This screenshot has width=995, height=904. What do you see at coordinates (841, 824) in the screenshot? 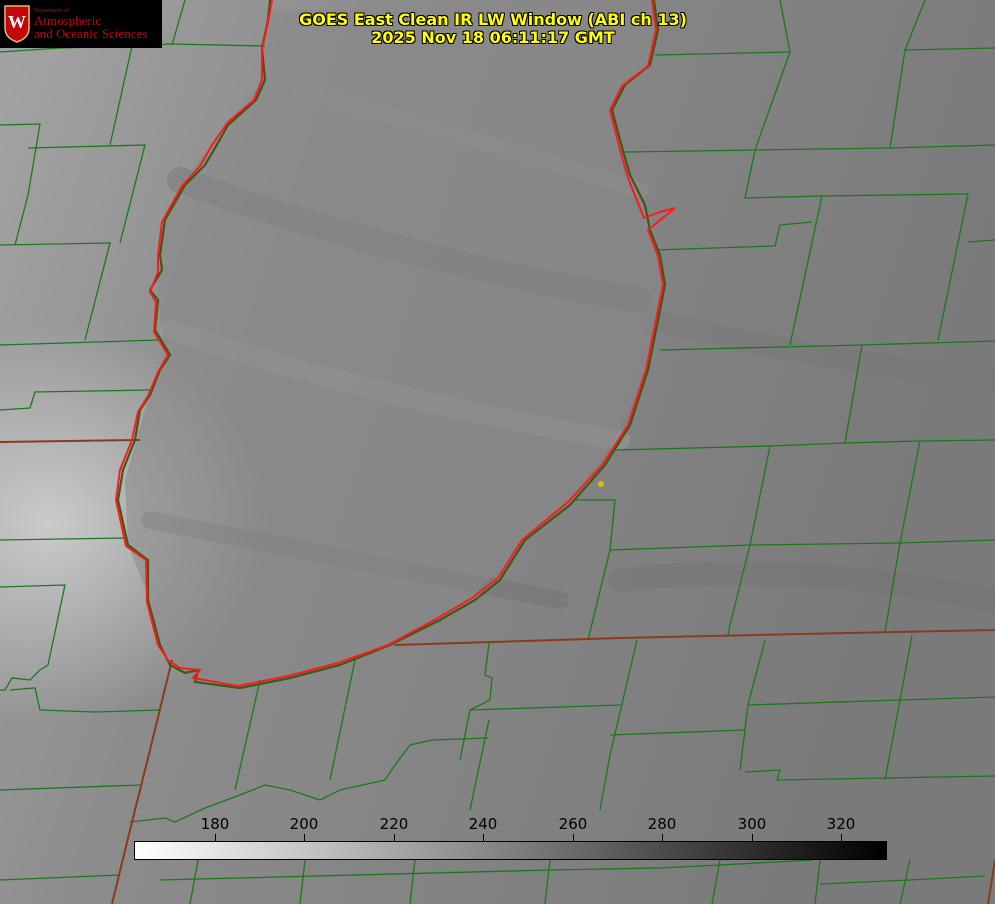
I see `colorbar-tick-label: 320` at bounding box center [841, 824].